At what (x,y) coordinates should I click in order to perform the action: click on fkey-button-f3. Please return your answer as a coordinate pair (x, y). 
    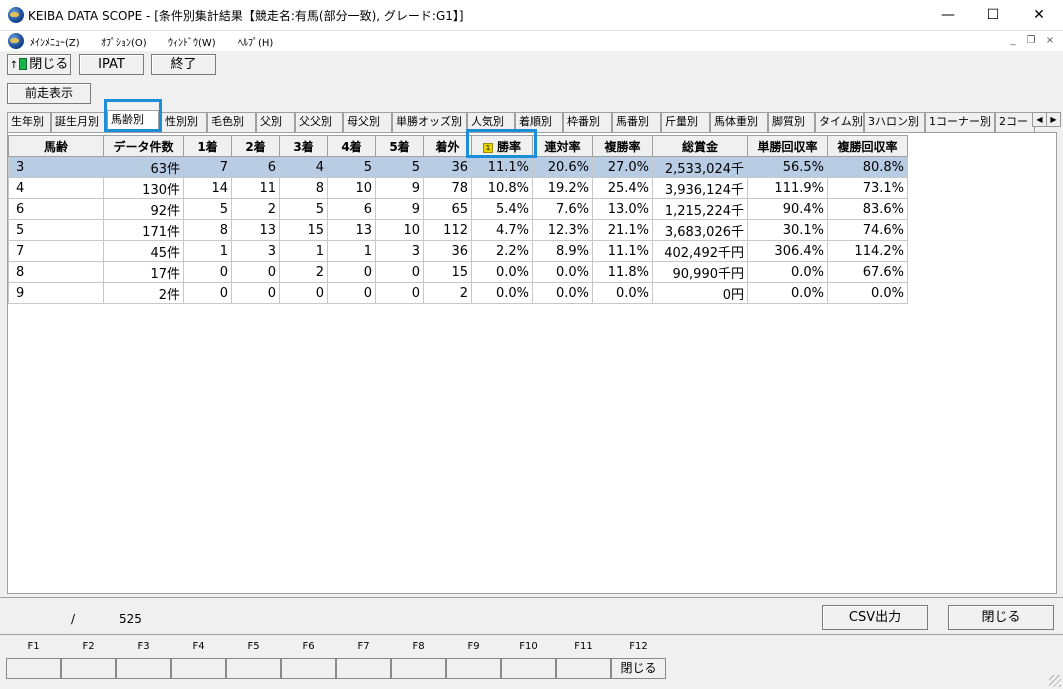
    Looking at the image, I should click on (143, 668).